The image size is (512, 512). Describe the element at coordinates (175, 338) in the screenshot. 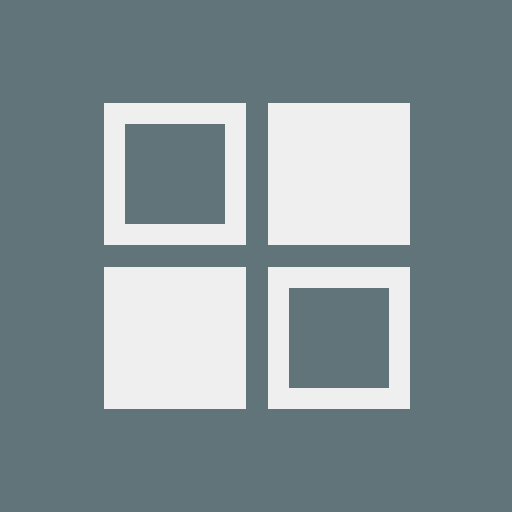

I see `tile-bottom-left` at that location.